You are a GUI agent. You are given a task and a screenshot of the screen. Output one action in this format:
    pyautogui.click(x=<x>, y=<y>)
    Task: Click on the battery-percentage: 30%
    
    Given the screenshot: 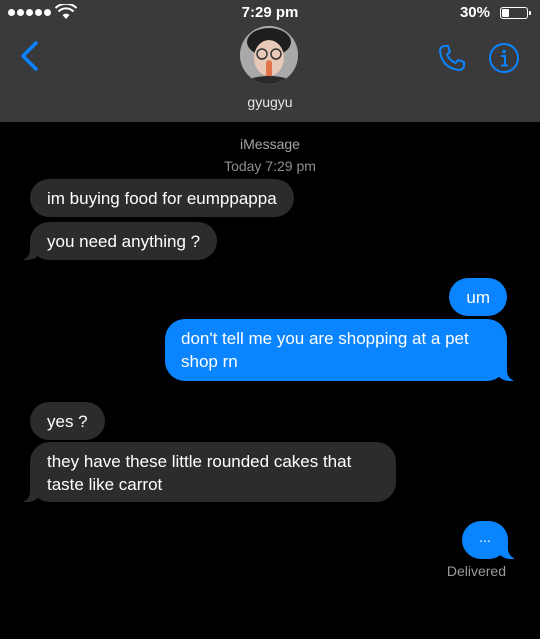 What is the action you would take?
    pyautogui.click(x=474, y=12)
    